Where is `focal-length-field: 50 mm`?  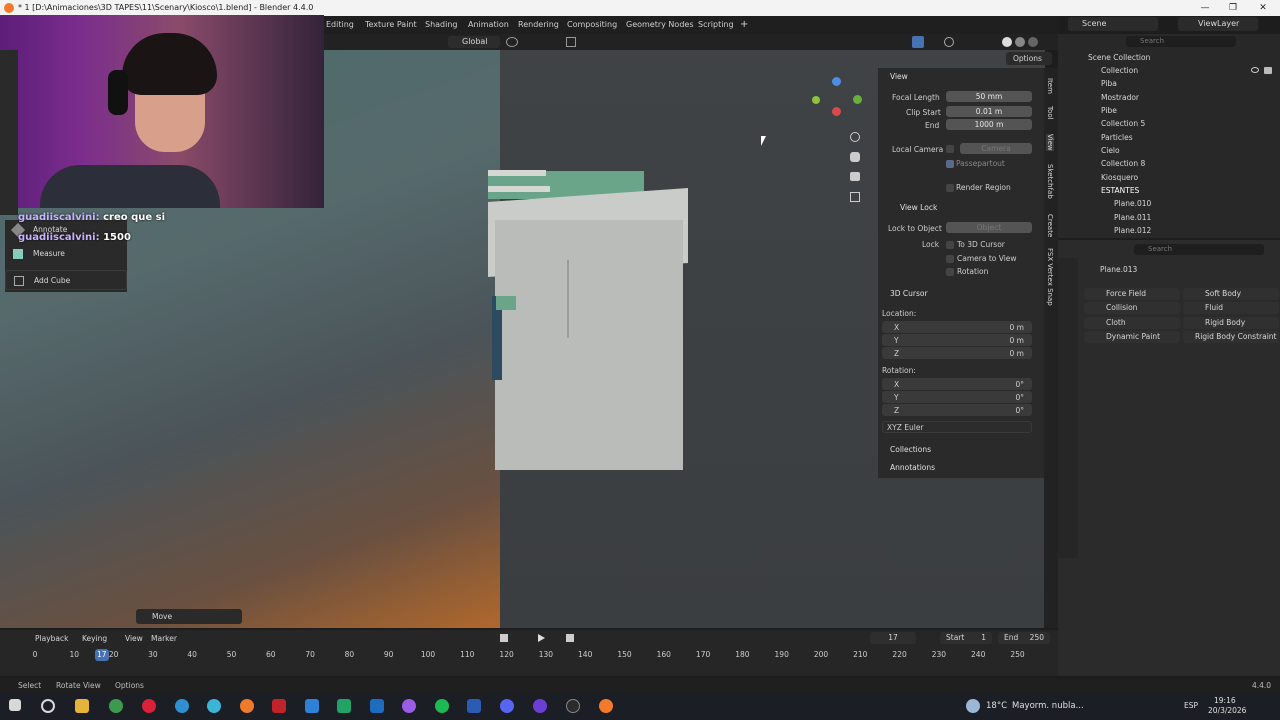
focal-length-field: 50 mm is located at coordinates (989, 96).